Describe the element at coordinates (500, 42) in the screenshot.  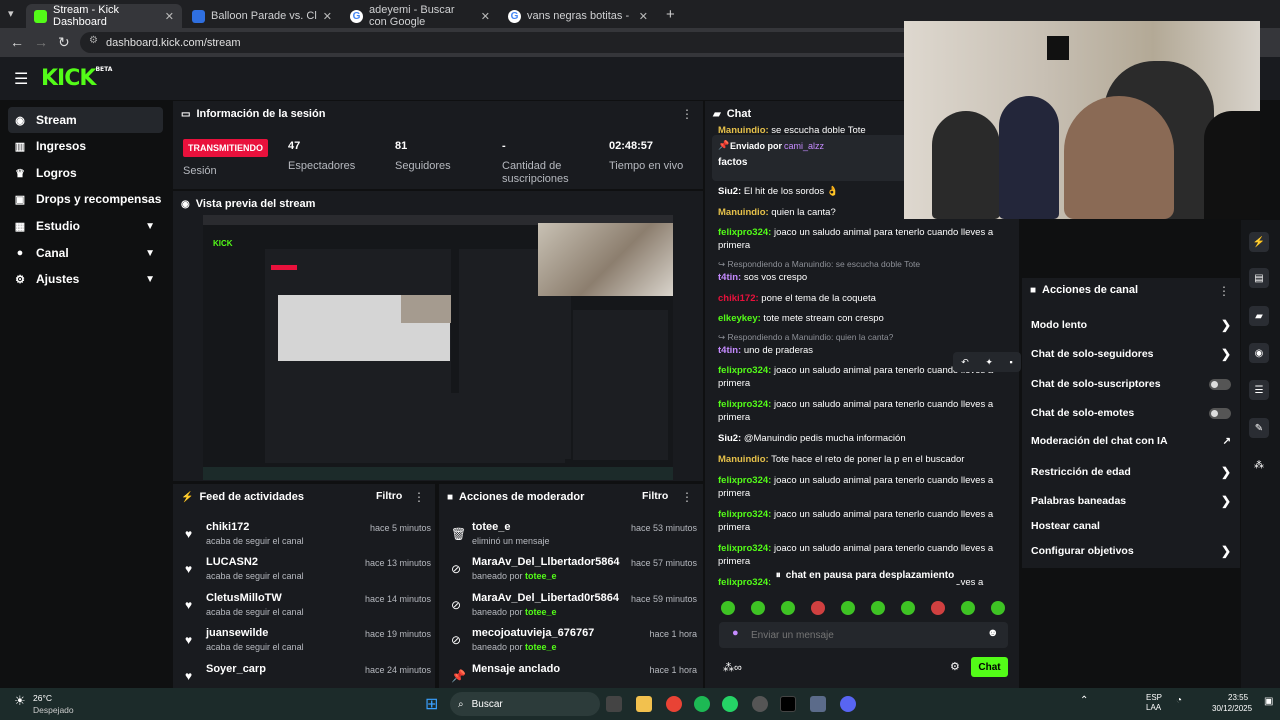
I see `url-input: ⚙ dashboard.kick.com/stream` at that location.